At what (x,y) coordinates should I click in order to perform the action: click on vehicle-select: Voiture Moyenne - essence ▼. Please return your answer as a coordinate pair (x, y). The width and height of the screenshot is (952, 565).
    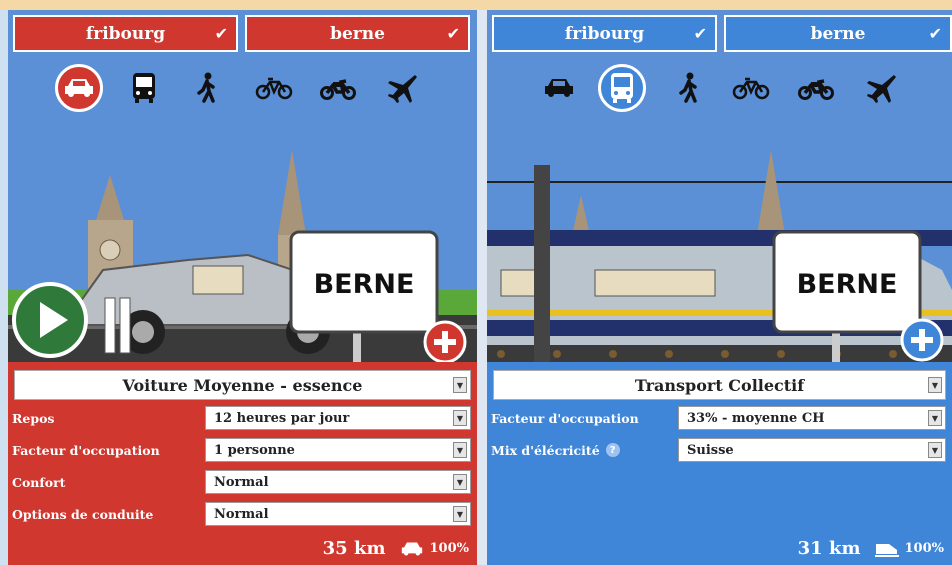
    Looking at the image, I should click on (242, 385).